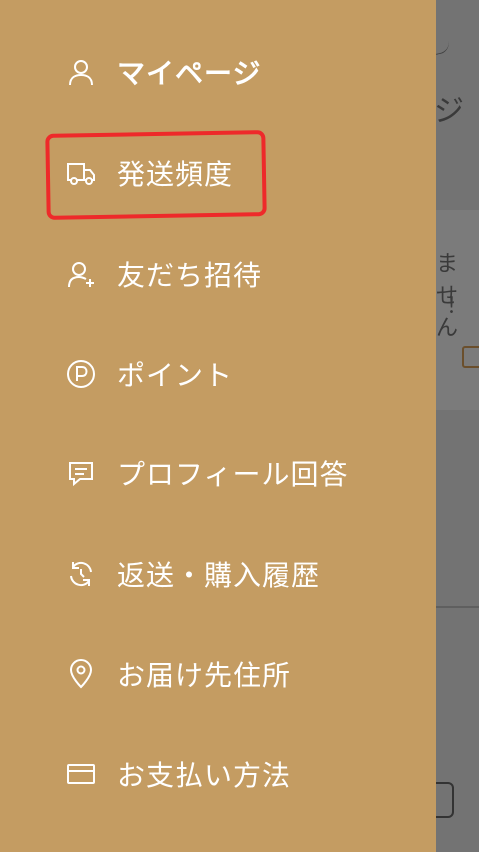 This screenshot has height=852, width=479. I want to click on bag-icon, so click(445, 800).